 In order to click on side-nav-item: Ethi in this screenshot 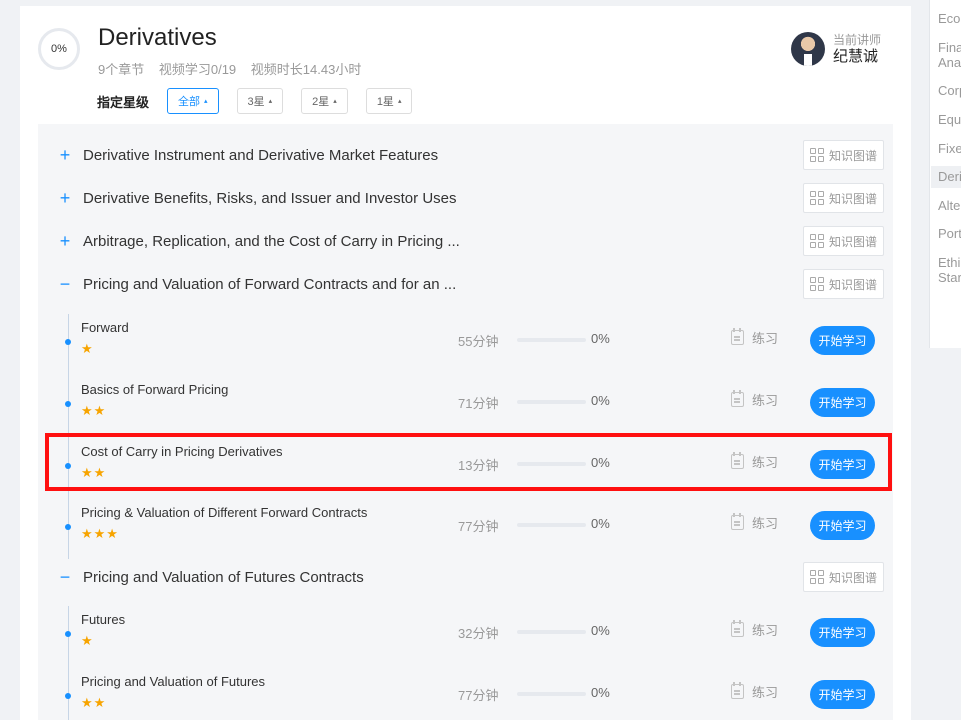, I will do `click(949, 262)`.